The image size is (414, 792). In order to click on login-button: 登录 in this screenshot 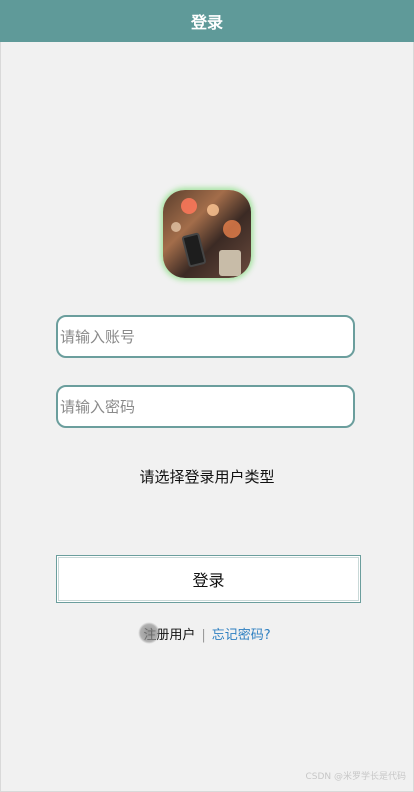, I will do `click(208, 579)`.